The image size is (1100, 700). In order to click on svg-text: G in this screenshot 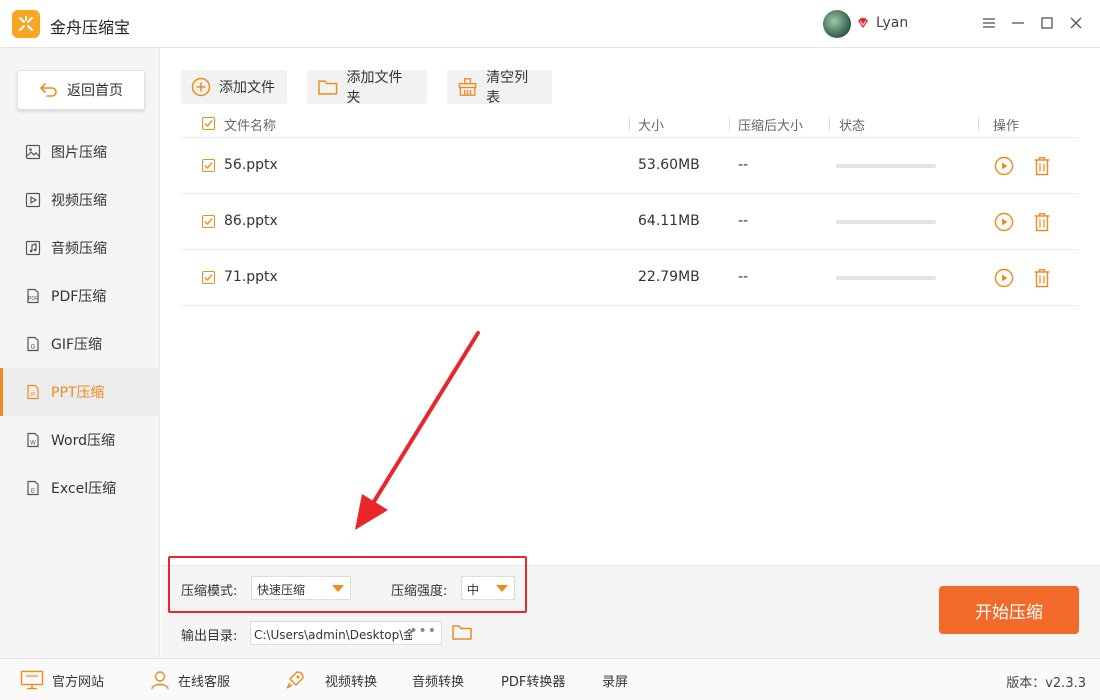, I will do `click(33, 348)`.